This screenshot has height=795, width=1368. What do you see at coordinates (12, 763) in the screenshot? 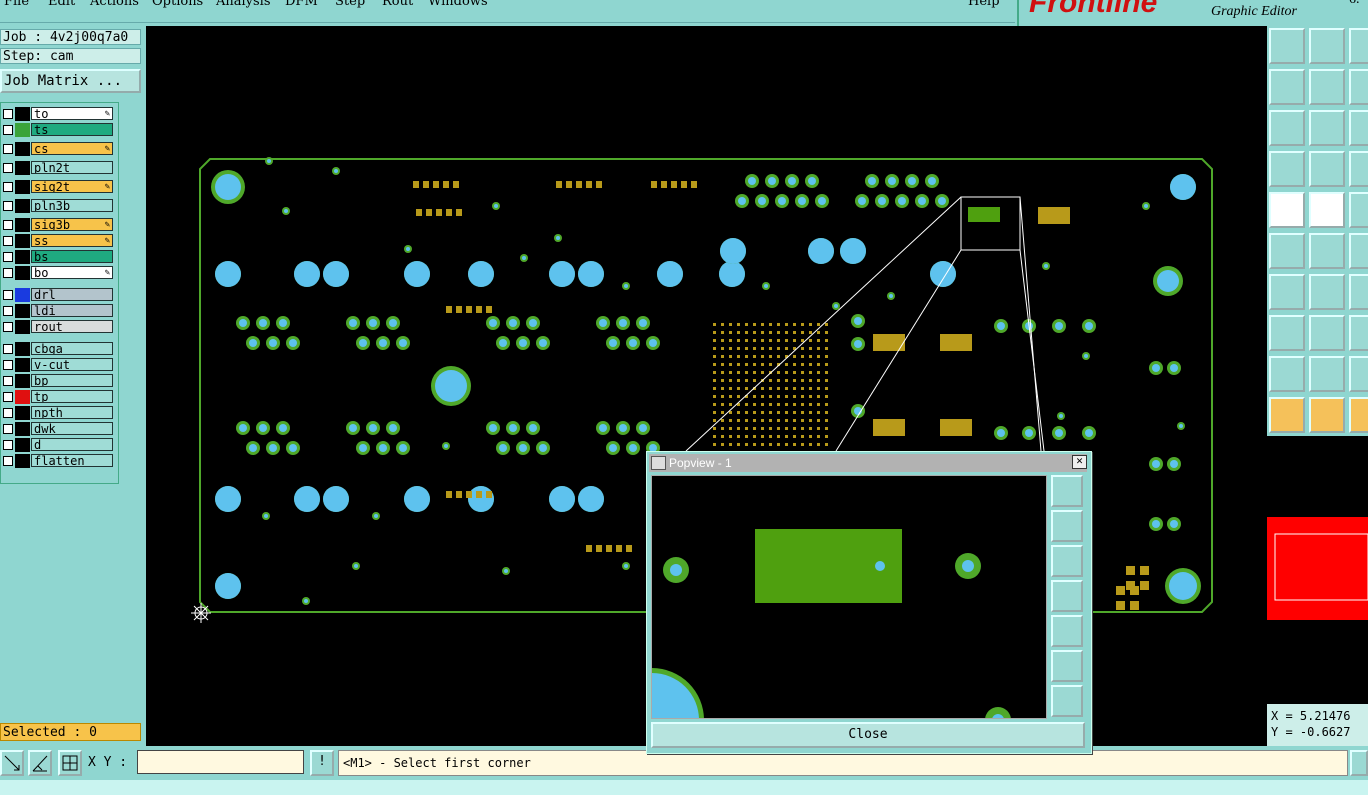
I see `zoom-window-icon` at bounding box center [12, 763].